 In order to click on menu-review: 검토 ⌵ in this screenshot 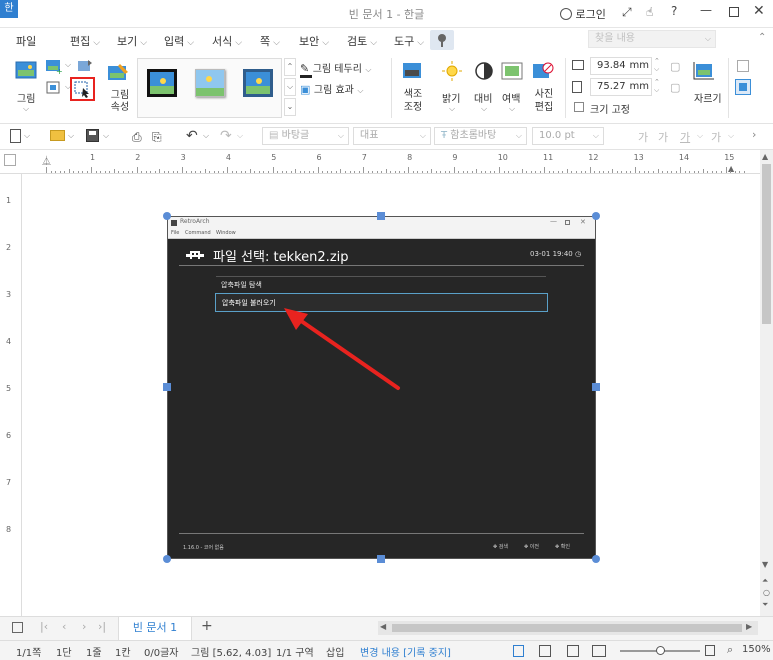, I will do `click(362, 41)`.